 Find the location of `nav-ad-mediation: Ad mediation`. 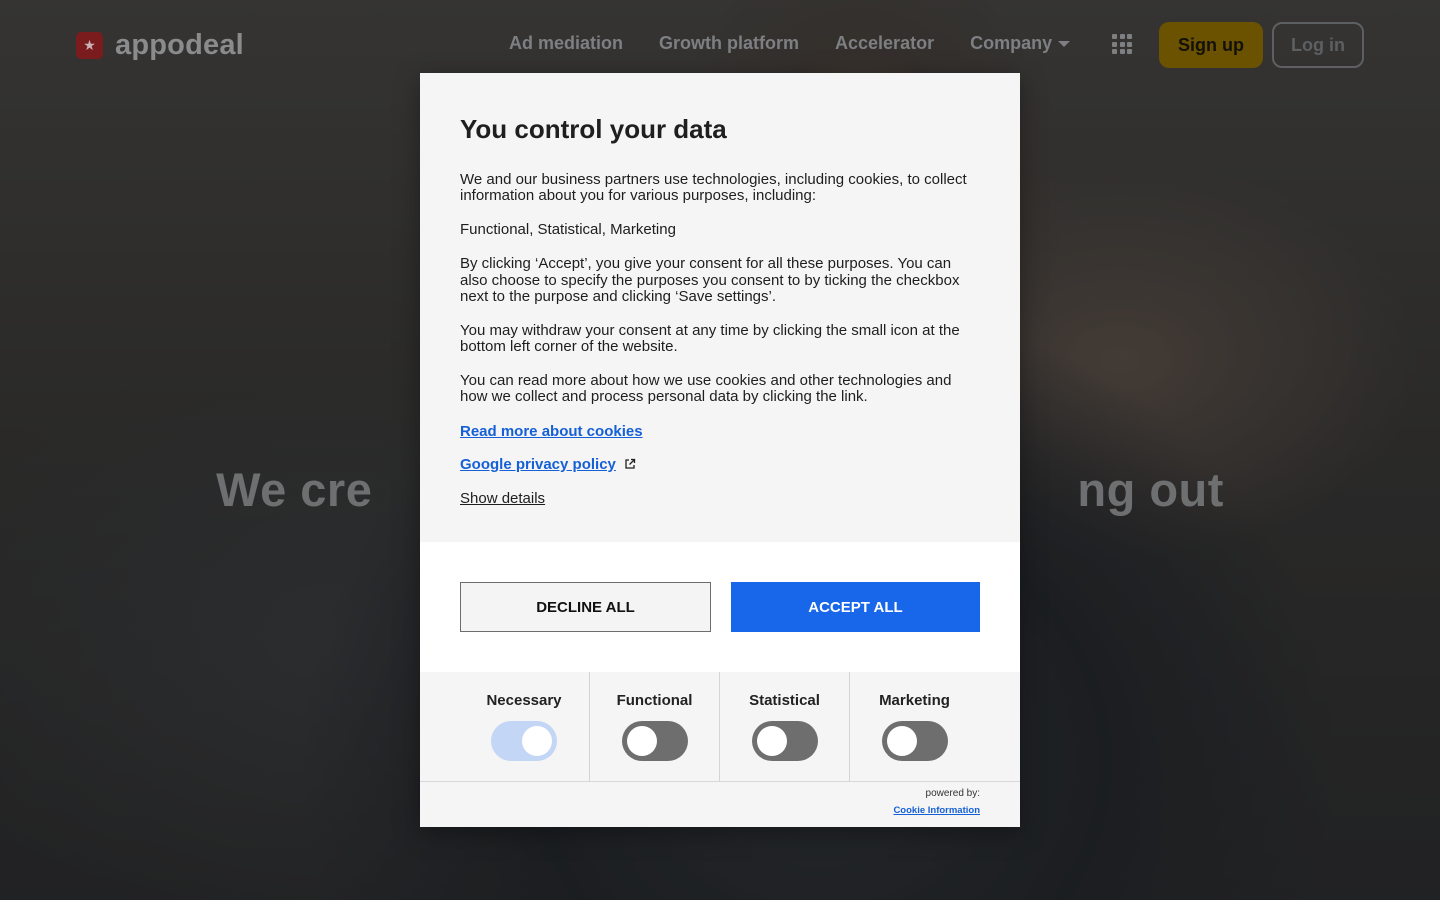

nav-ad-mediation: Ad mediation is located at coordinates (566, 43).